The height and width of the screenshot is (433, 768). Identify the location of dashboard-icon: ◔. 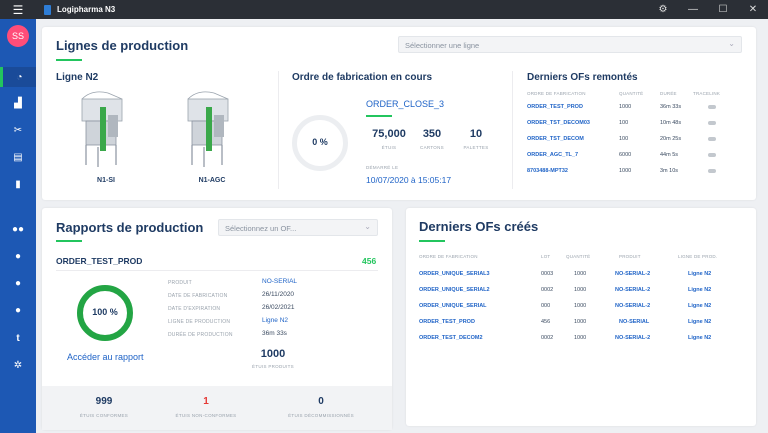
(18, 77).